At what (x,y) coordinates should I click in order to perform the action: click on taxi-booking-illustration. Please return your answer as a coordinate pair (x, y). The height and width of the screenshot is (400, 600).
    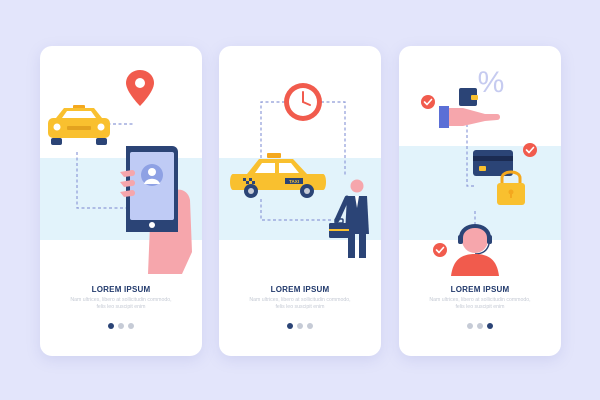
    Looking at the image, I should click on (120, 172).